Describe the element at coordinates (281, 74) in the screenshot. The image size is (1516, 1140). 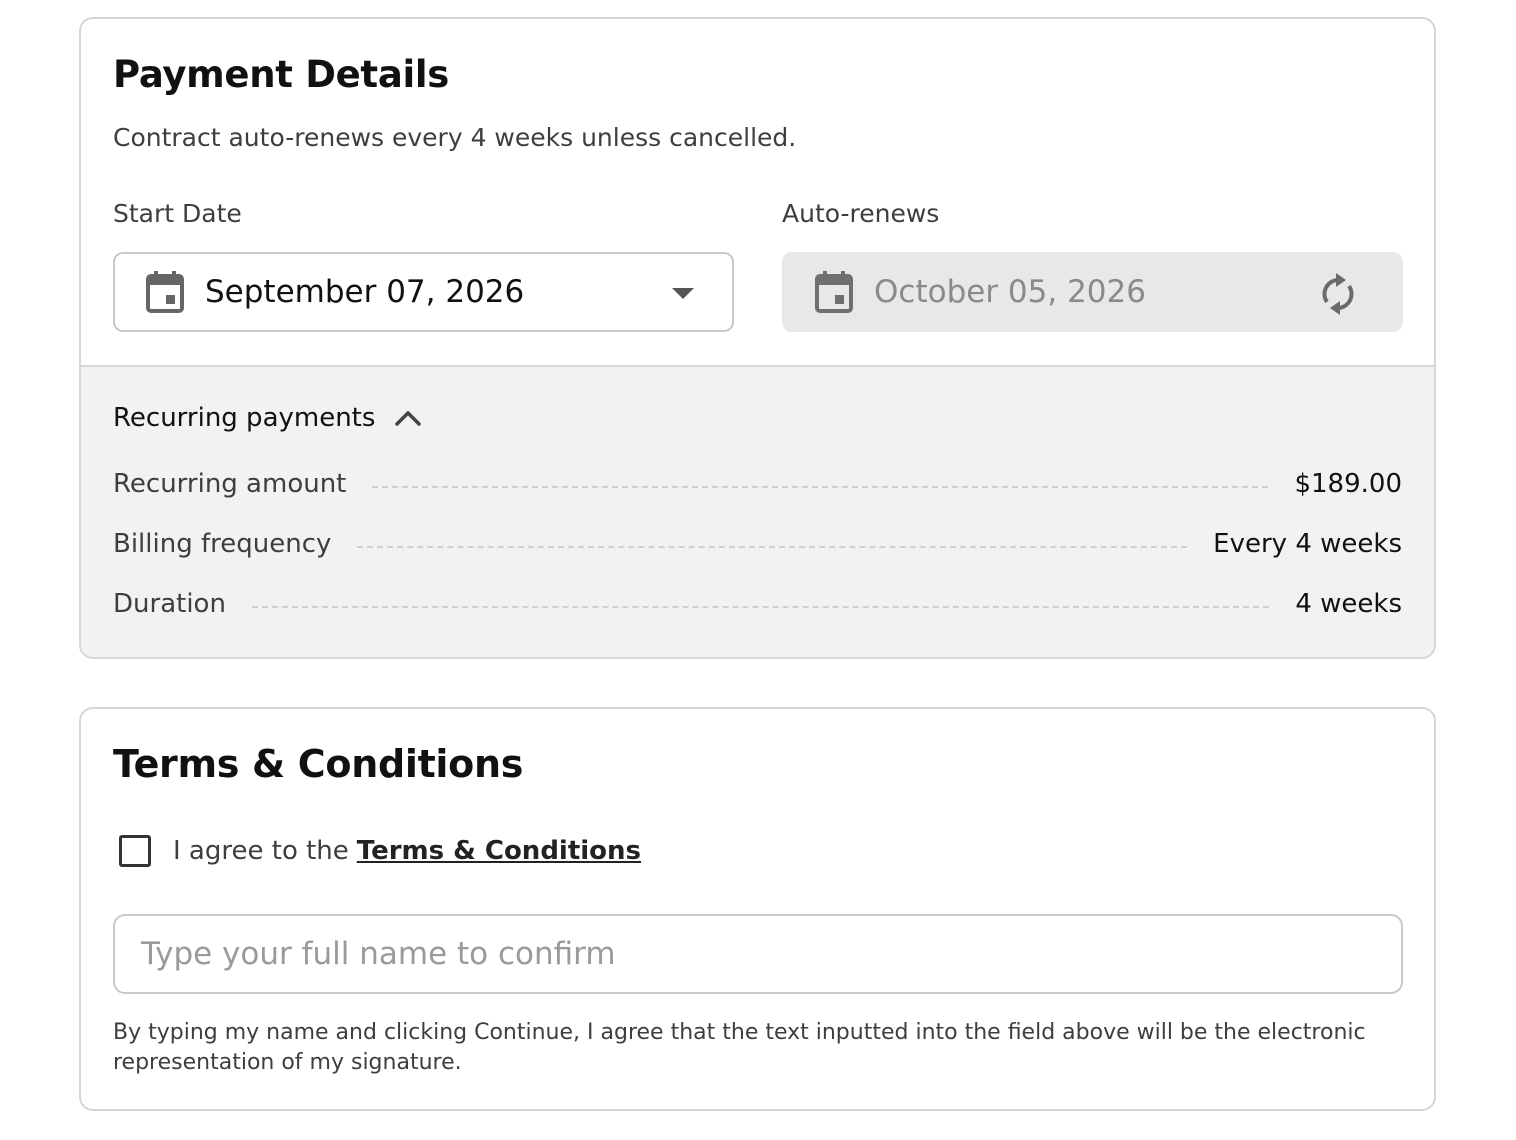
I see `payment-details-title: Payment Details` at that location.